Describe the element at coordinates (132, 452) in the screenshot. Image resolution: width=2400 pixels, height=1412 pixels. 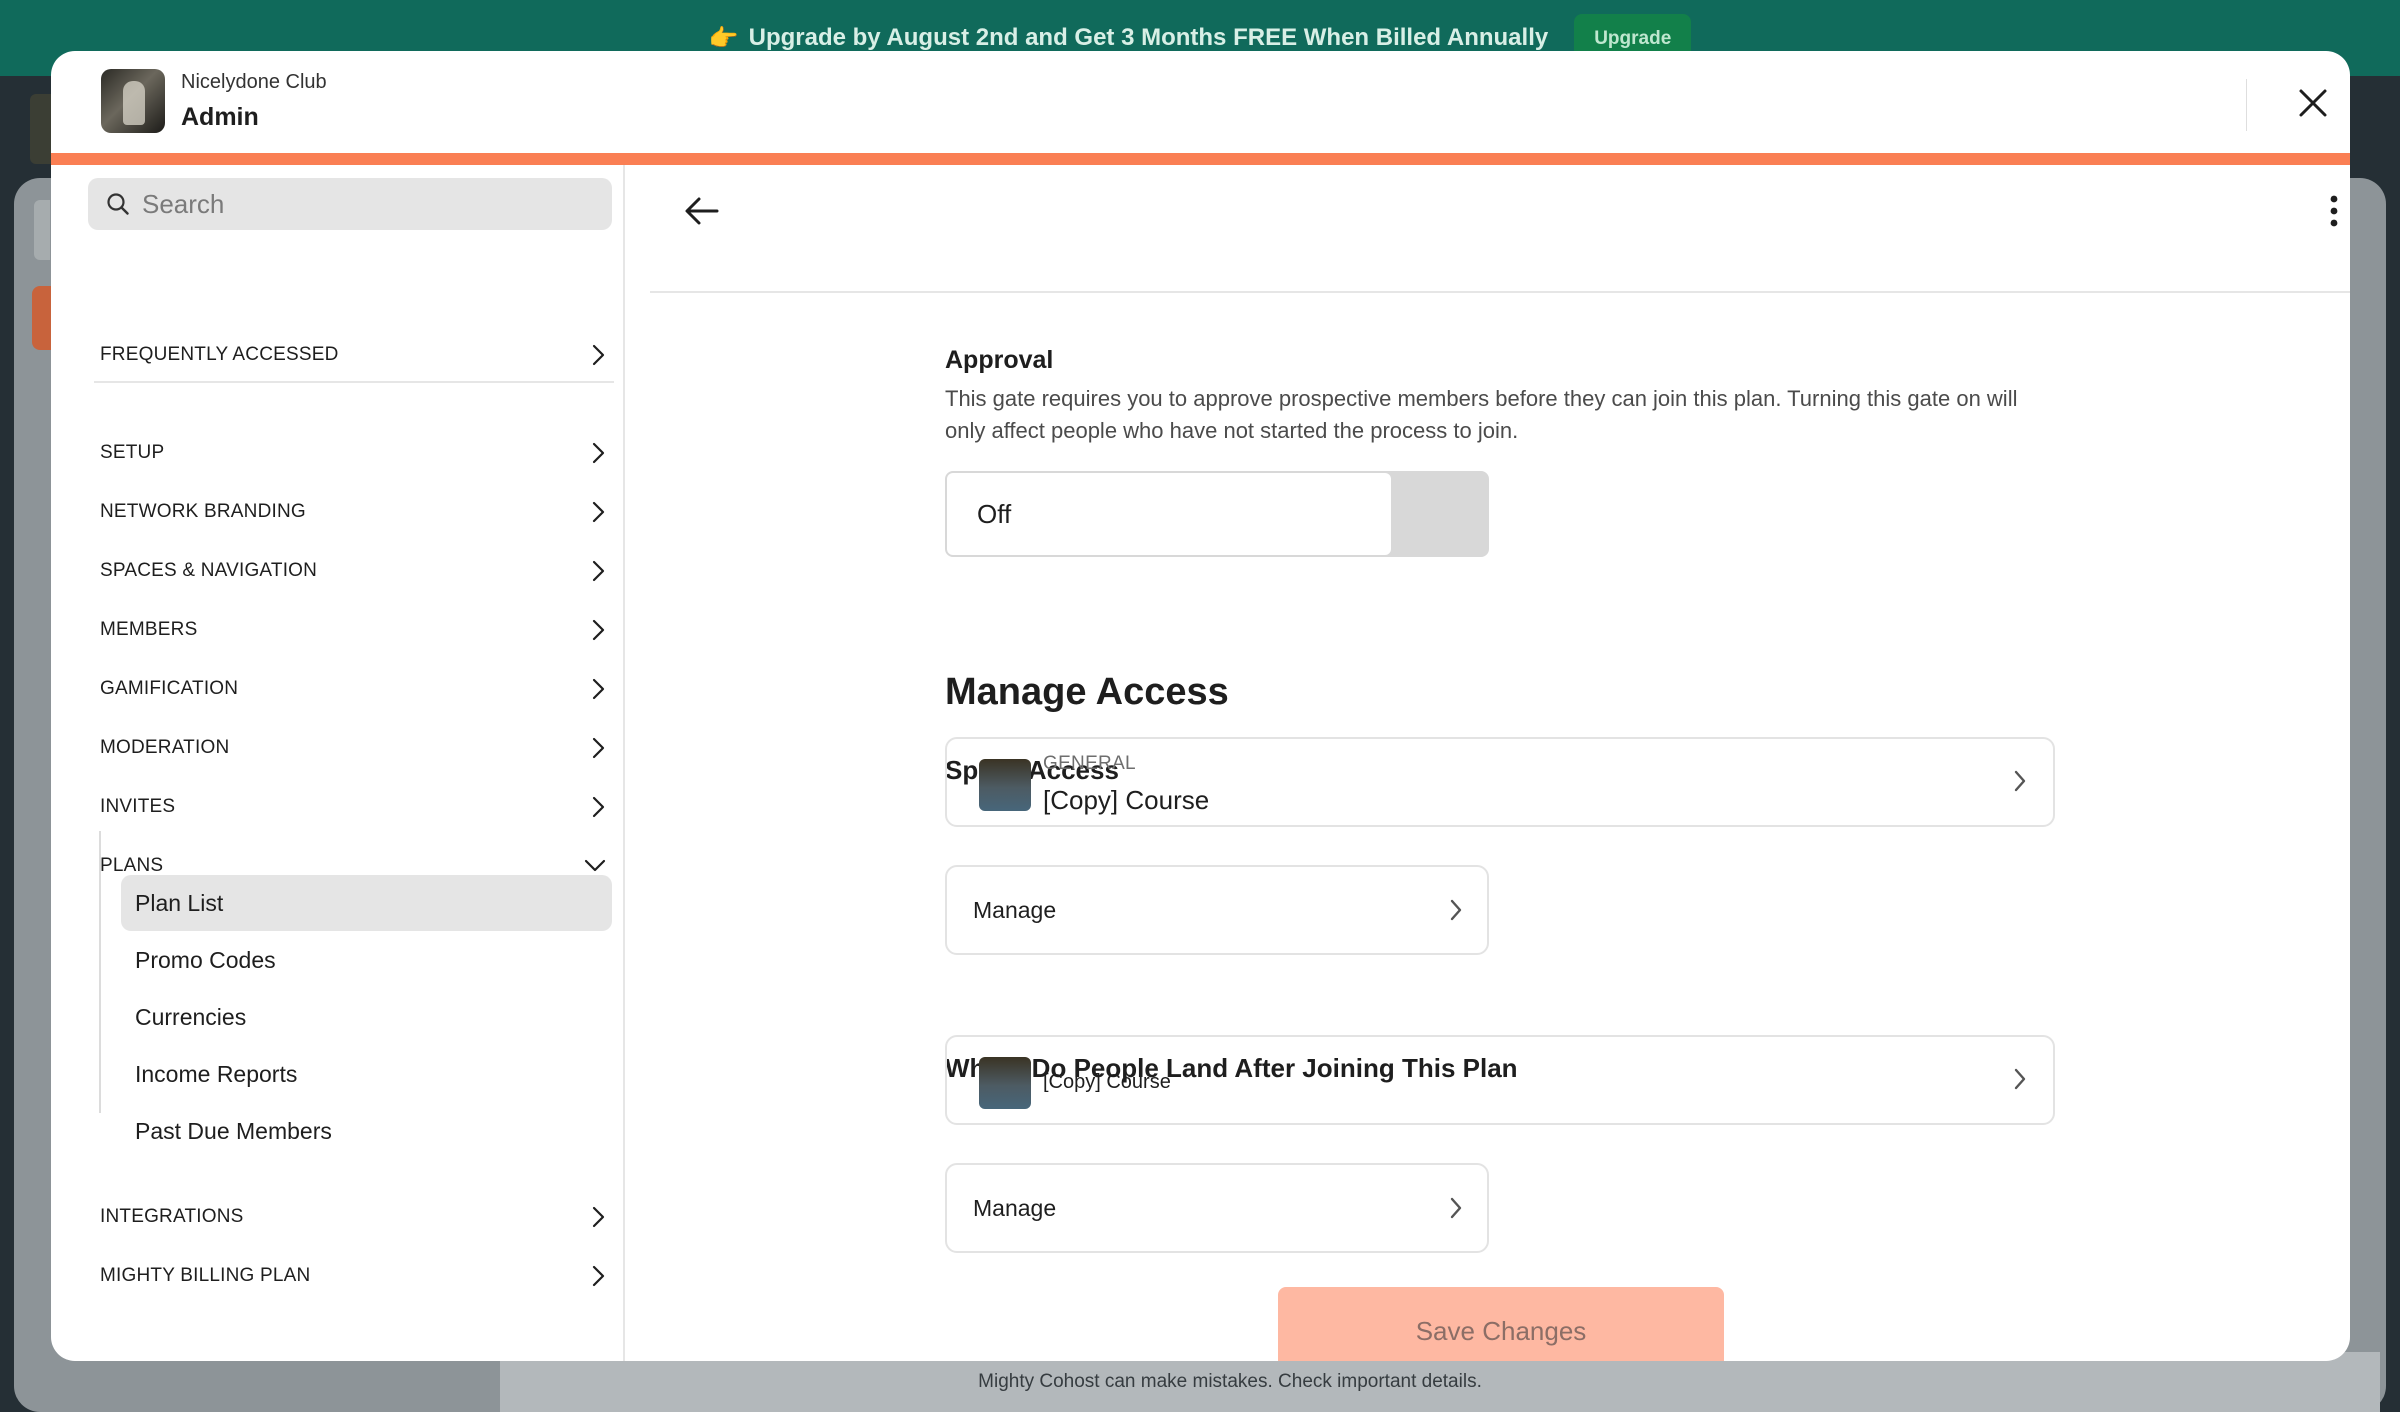
I see `sidebar-item-label: SETUP` at that location.